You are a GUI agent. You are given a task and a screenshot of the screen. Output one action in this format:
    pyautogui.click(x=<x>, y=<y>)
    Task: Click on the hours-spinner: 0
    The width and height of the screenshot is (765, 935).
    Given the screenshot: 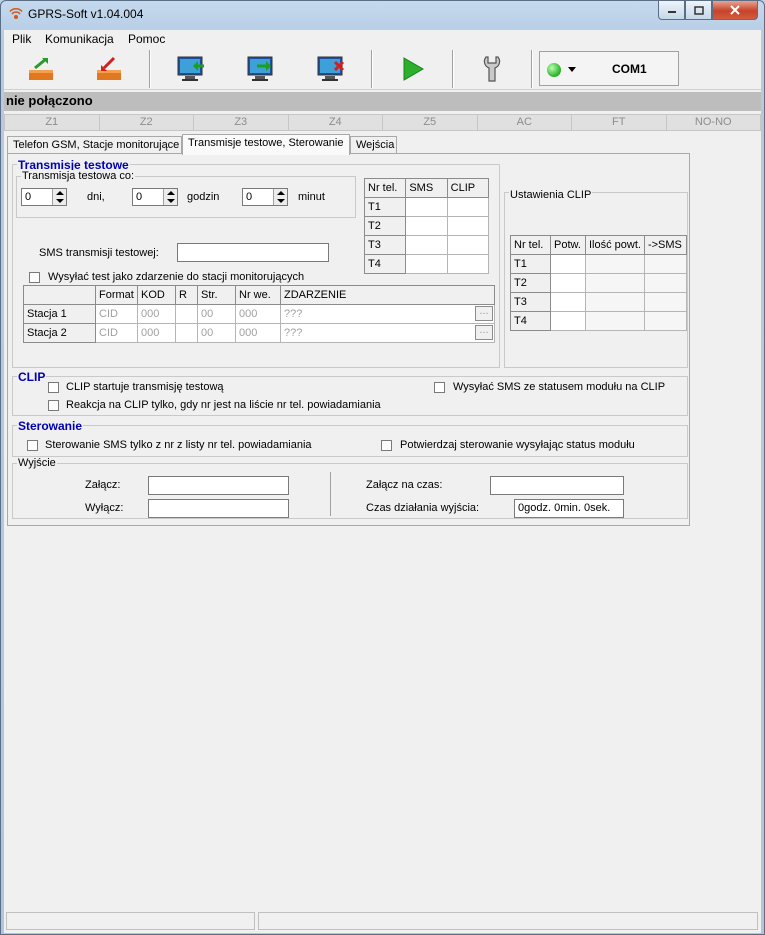 What is the action you would take?
    pyautogui.click(x=155, y=197)
    